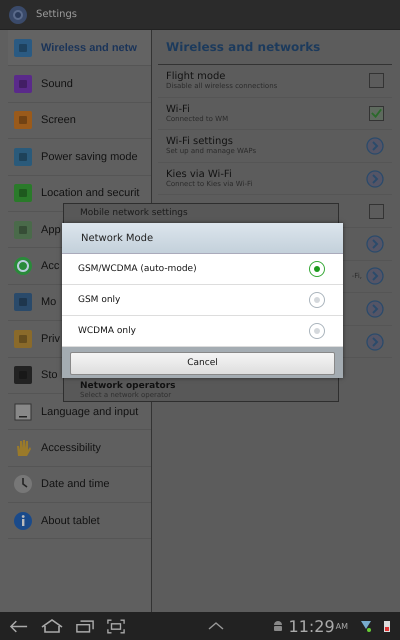  What do you see at coordinates (85, 626) in the screenshot?
I see `recent-apps-icon` at bounding box center [85, 626].